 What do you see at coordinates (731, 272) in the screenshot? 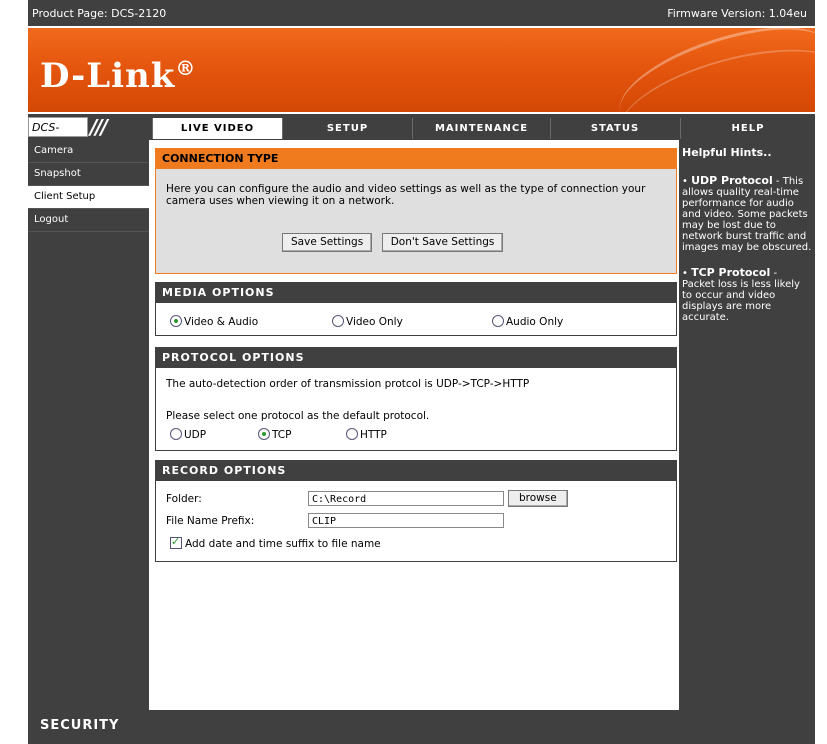
I see `help-tcp-title: TCP Protocol` at bounding box center [731, 272].